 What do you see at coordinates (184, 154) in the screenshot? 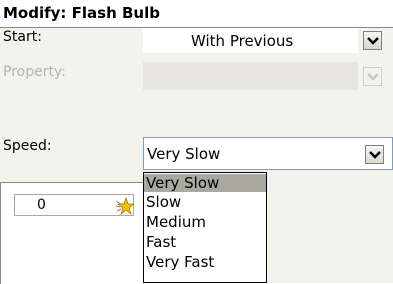
I see `speed-value: Very Slow` at bounding box center [184, 154].